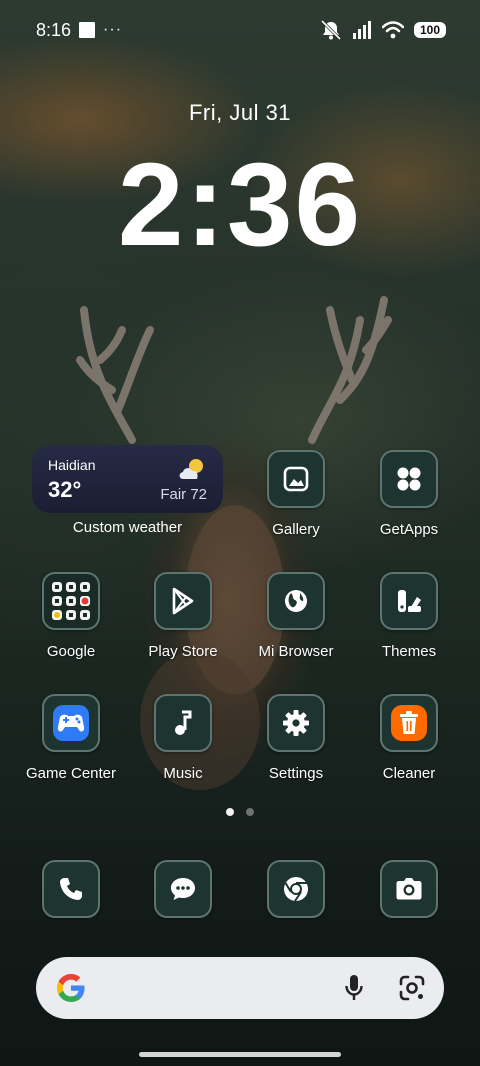  I want to click on app-label: Game Center, so click(71, 773).